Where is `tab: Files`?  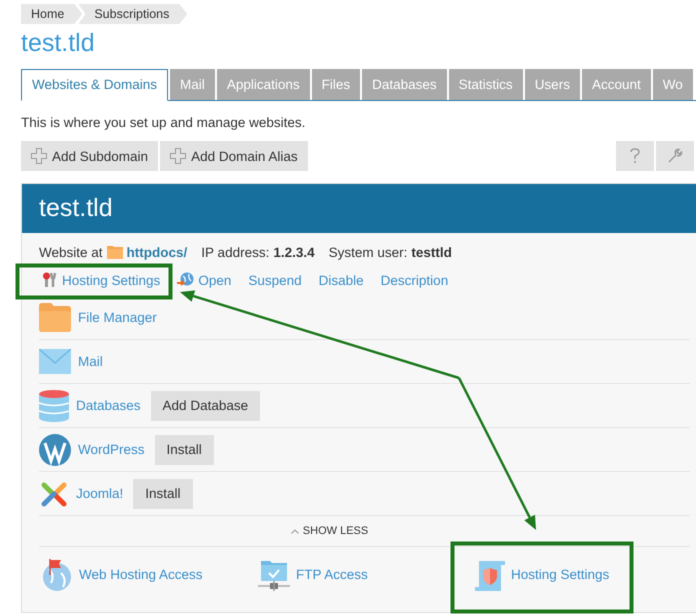
tab: Files is located at coordinates (336, 84).